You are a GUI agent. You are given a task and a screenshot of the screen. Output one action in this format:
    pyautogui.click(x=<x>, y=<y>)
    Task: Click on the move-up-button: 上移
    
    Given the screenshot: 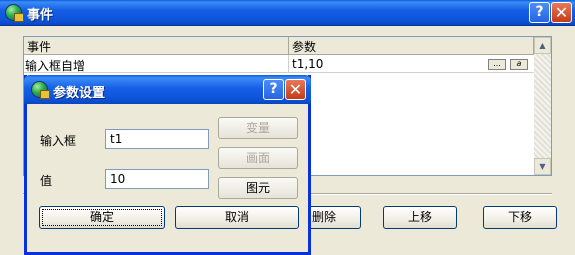 What is the action you would take?
    pyautogui.click(x=420, y=217)
    